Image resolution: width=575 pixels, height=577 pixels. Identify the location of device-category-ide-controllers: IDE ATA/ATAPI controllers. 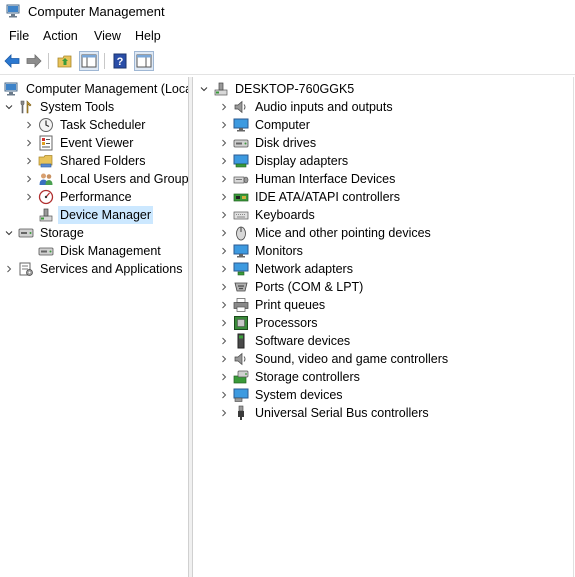
(310, 197).